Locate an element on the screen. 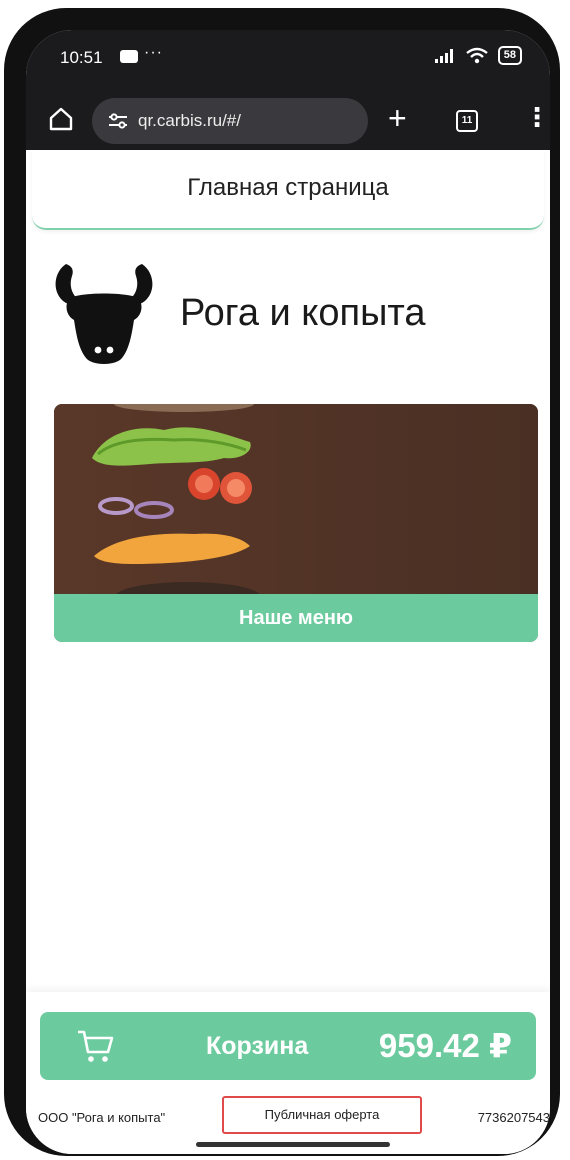 Image resolution: width=570 pixels, height=1160 pixels. footer-inn: 7736207543 is located at coordinates (513, 1117).